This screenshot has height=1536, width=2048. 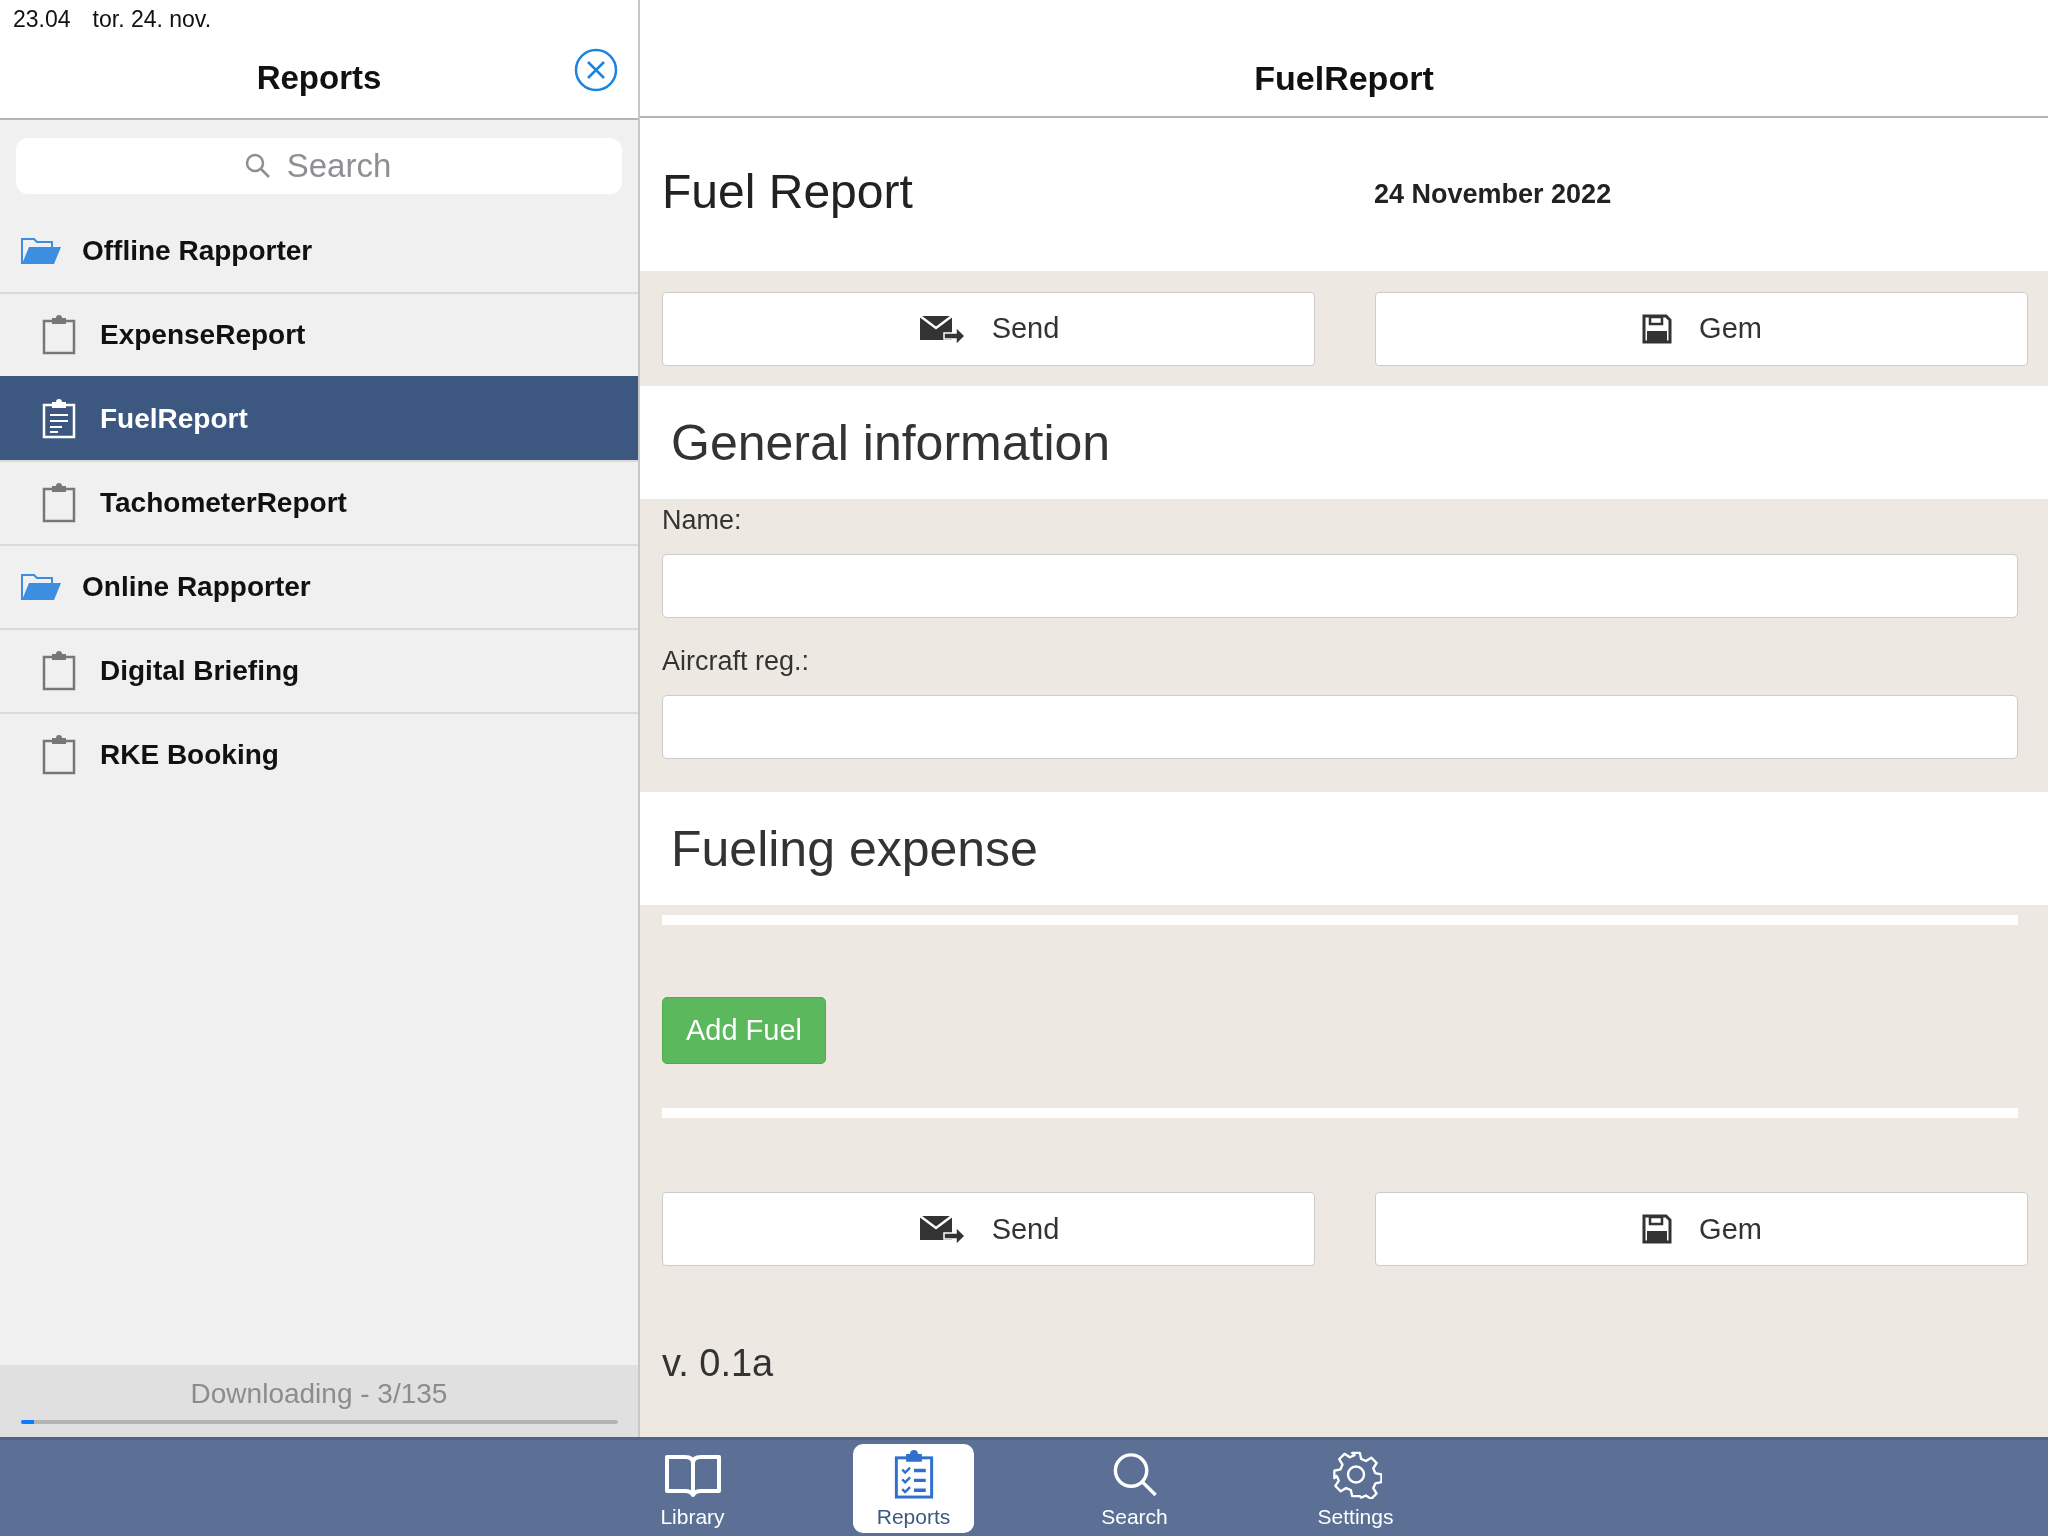 What do you see at coordinates (788, 191) in the screenshot?
I see `report-title: Fuel Report` at bounding box center [788, 191].